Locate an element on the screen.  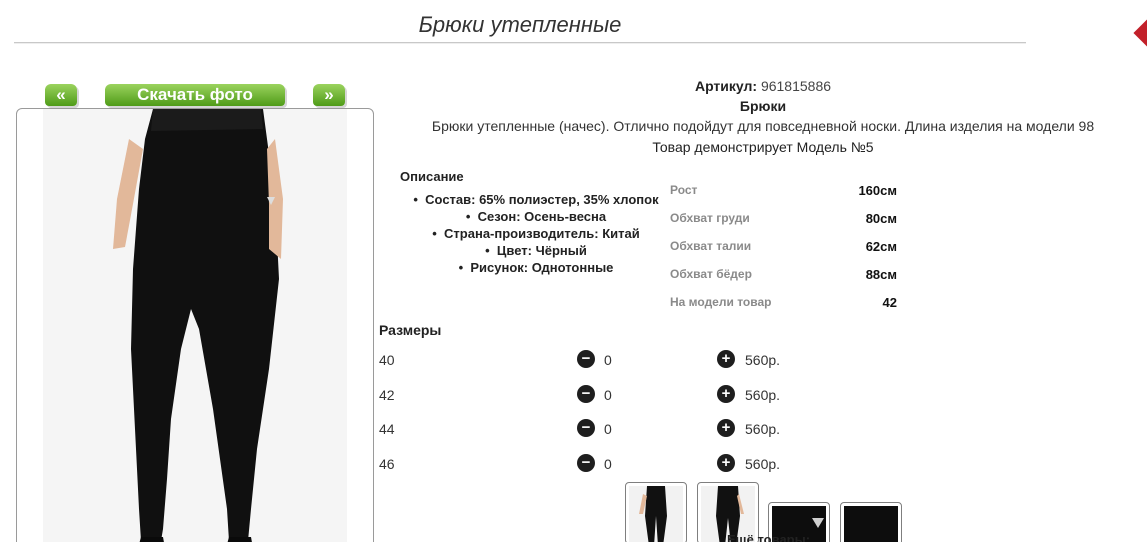
next-photo-button: » is located at coordinates (329, 95).